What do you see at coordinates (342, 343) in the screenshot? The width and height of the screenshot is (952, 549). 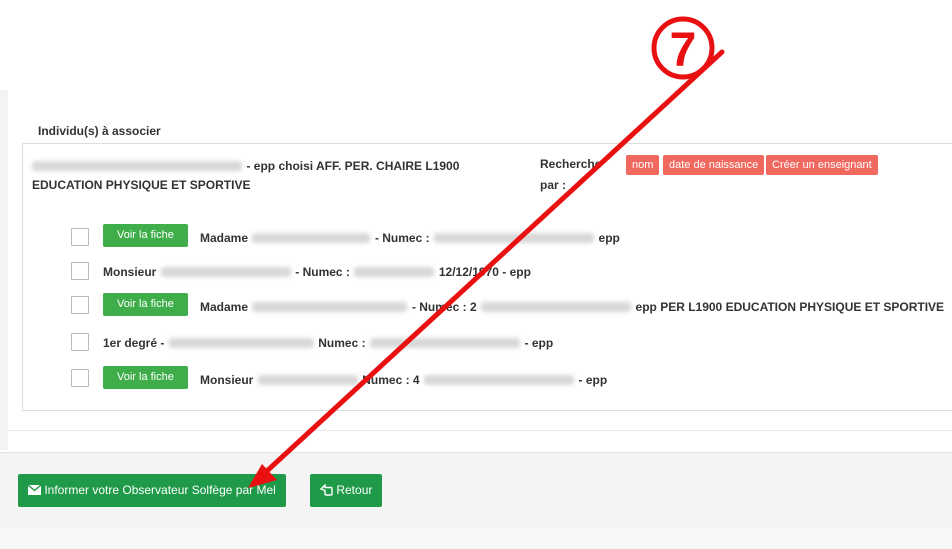 I see `row-numec: Numec :` at bounding box center [342, 343].